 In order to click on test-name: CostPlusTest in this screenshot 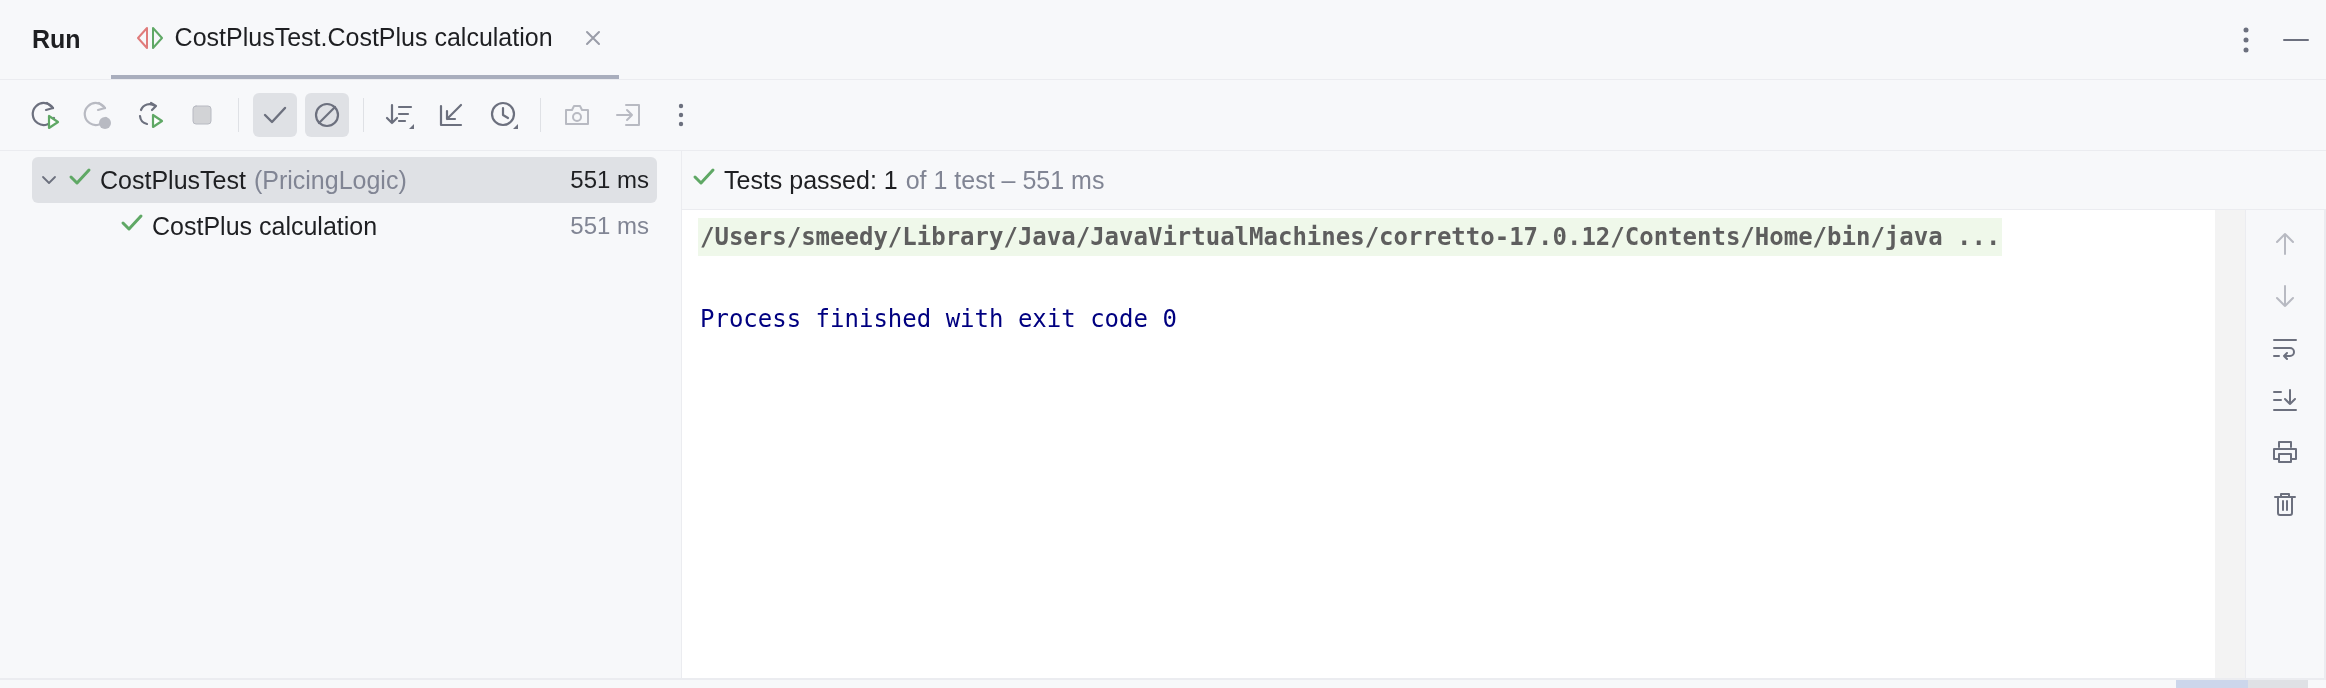, I will do `click(173, 180)`.